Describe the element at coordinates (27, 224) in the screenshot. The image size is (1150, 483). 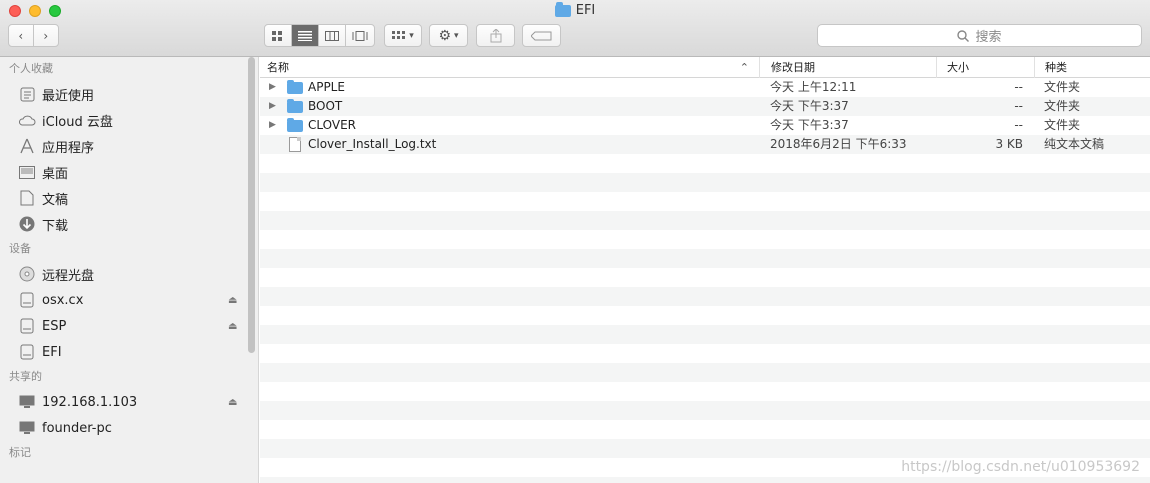
I see `download-icon` at that location.